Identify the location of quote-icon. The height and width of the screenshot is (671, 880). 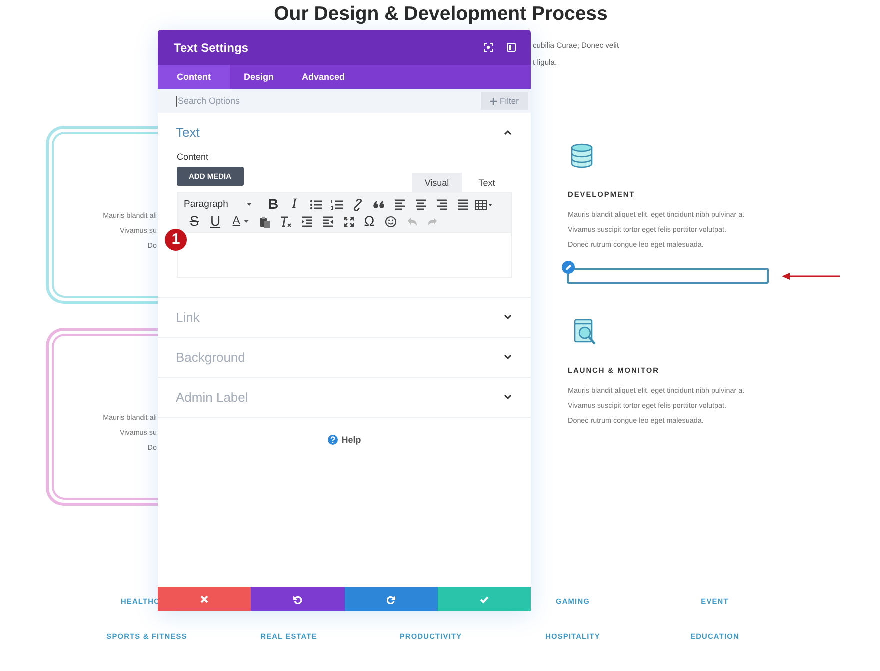
(378, 204).